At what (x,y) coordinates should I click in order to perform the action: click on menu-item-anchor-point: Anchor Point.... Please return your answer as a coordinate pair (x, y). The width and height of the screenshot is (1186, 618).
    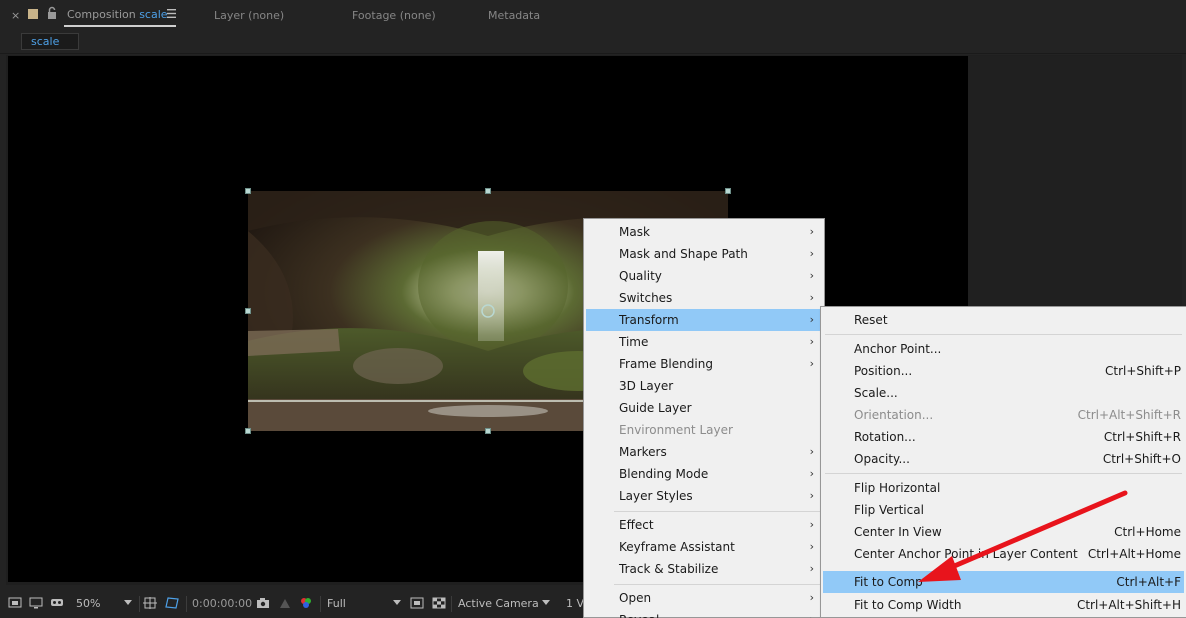
    Looking at the image, I should click on (1003, 349).